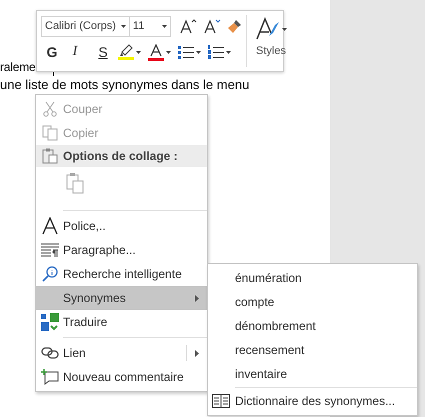 Image resolution: width=425 pixels, height=417 pixels. What do you see at coordinates (312, 374) in the screenshot?
I see `synonym-item: inventaire` at bounding box center [312, 374].